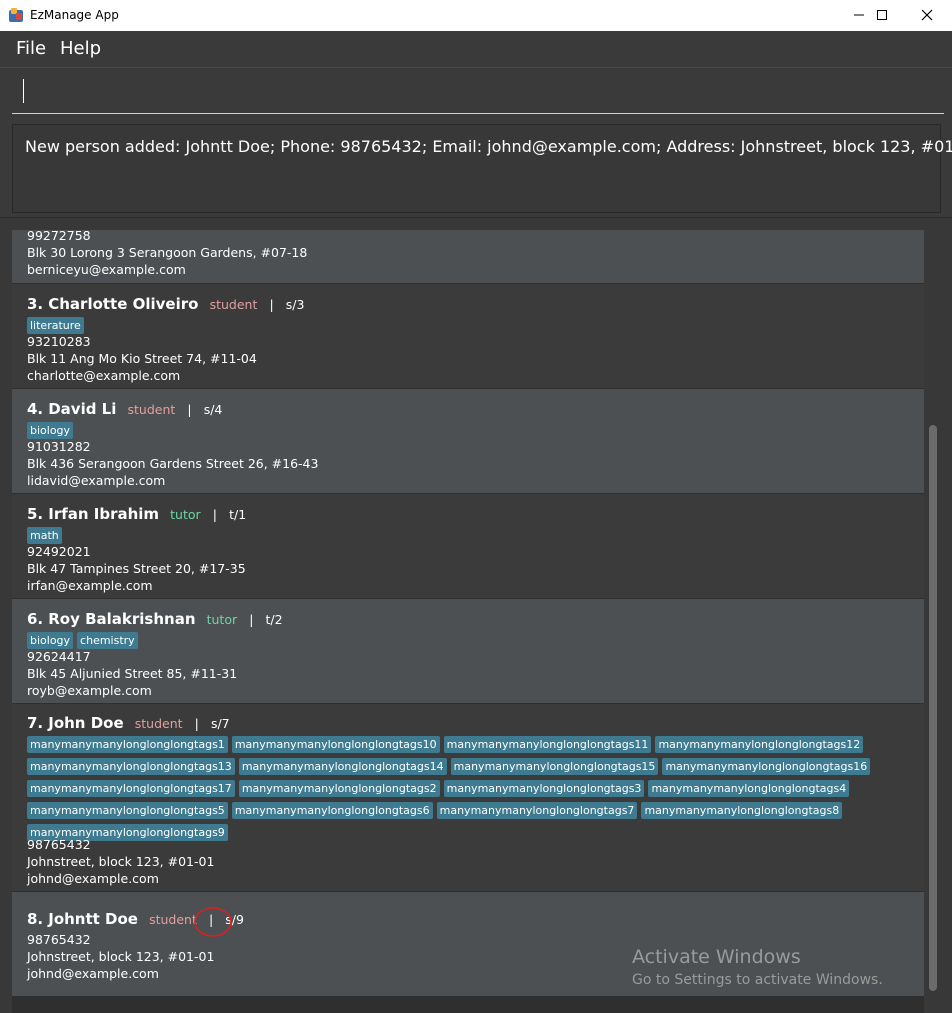 Image resolution: width=952 pixels, height=1013 pixels. Describe the element at coordinates (35, 304) in the screenshot. I see `person-index: 3.` at that location.